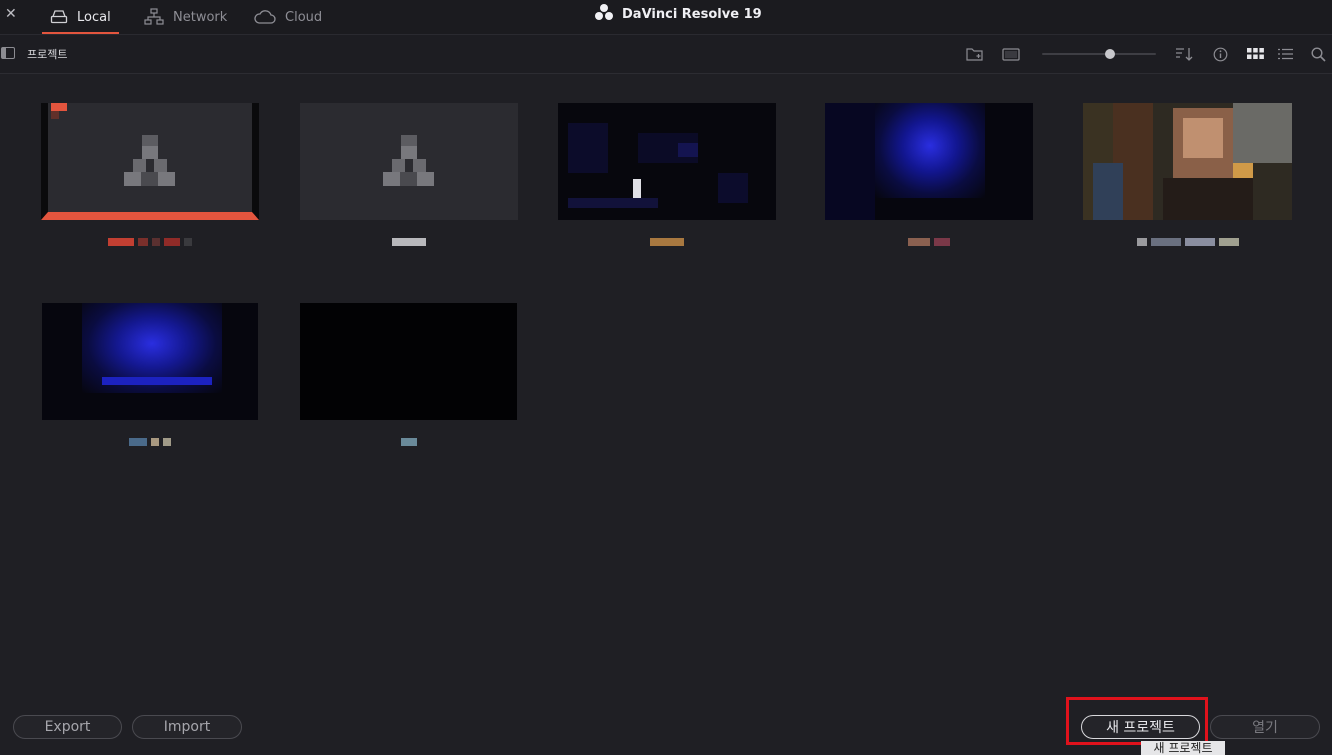  I want to click on grid-view-icon, so click(1255, 54).